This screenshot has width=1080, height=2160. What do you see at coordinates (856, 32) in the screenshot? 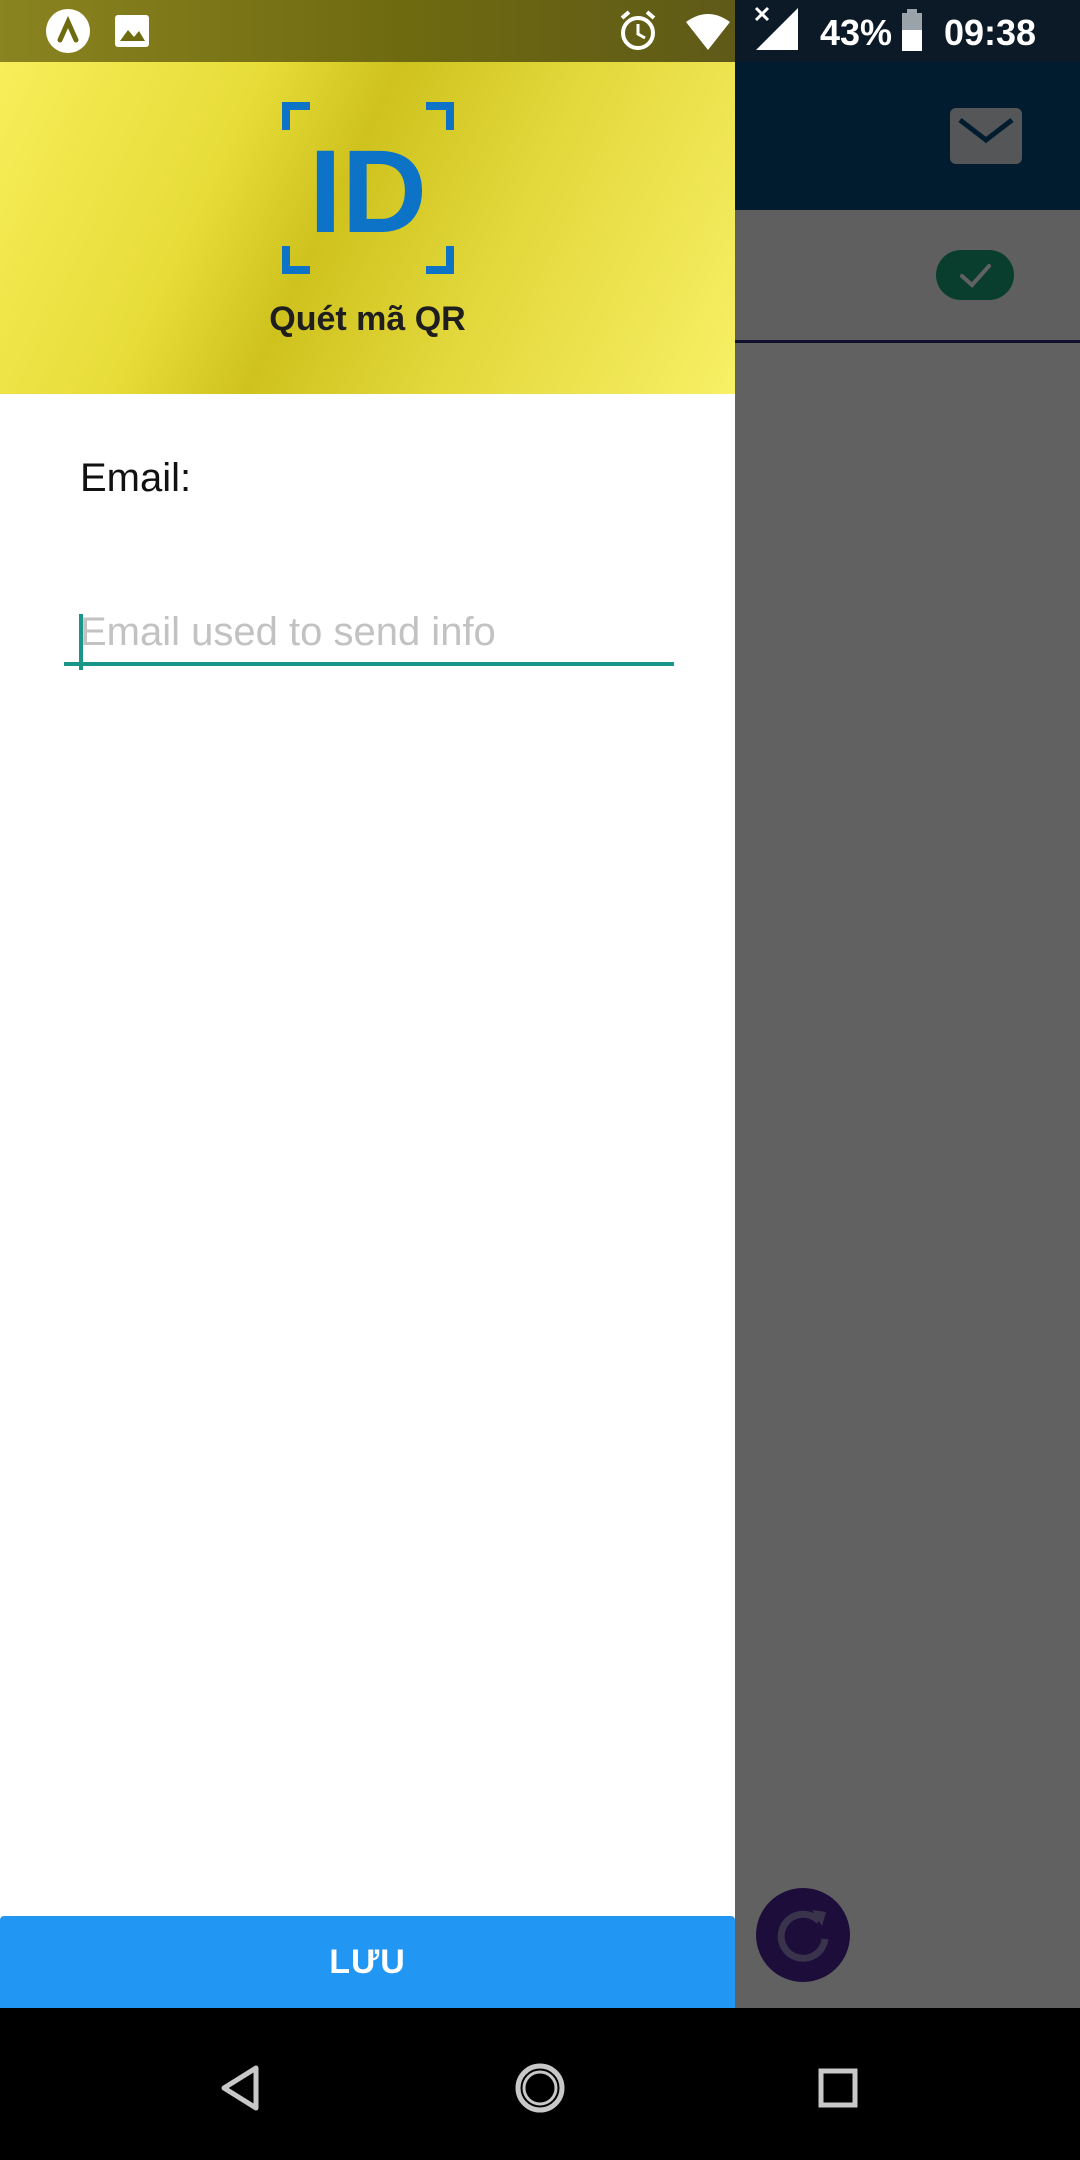
I see `battery-percent: 43%` at bounding box center [856, 32].